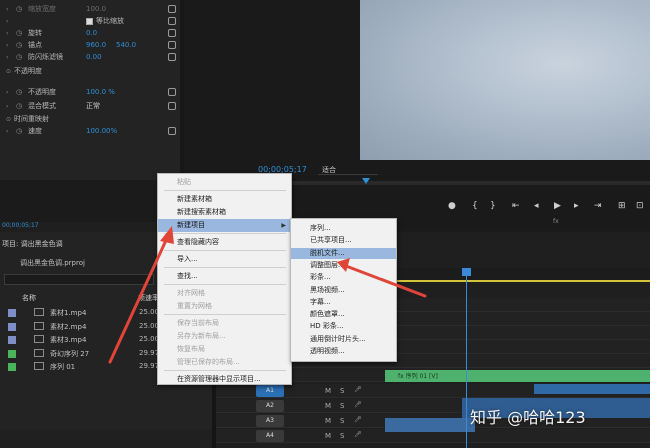  Describe the element at coordinates (167, 235) in the screenshot. I see `arrow-1-head` at that location.